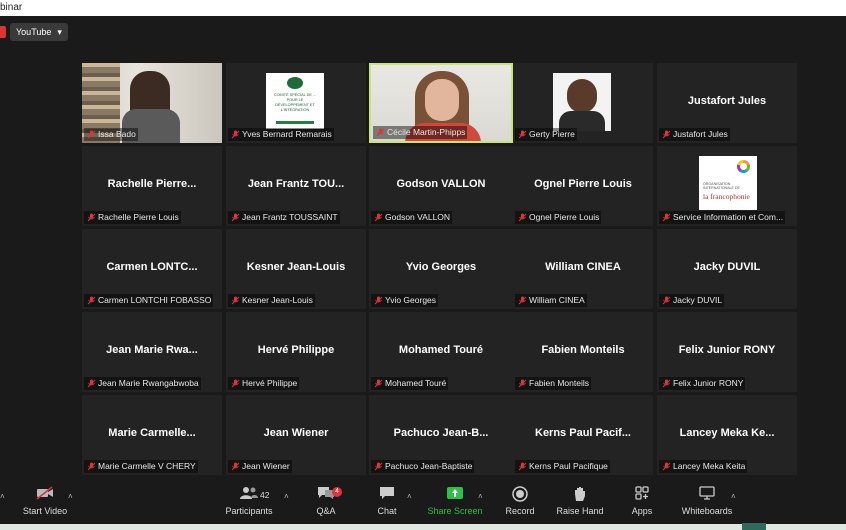 The width and height of the screenshot is (846, 530). I want to click on participant-name: Pachuco Jean-Baptiste, so click(429, 466).